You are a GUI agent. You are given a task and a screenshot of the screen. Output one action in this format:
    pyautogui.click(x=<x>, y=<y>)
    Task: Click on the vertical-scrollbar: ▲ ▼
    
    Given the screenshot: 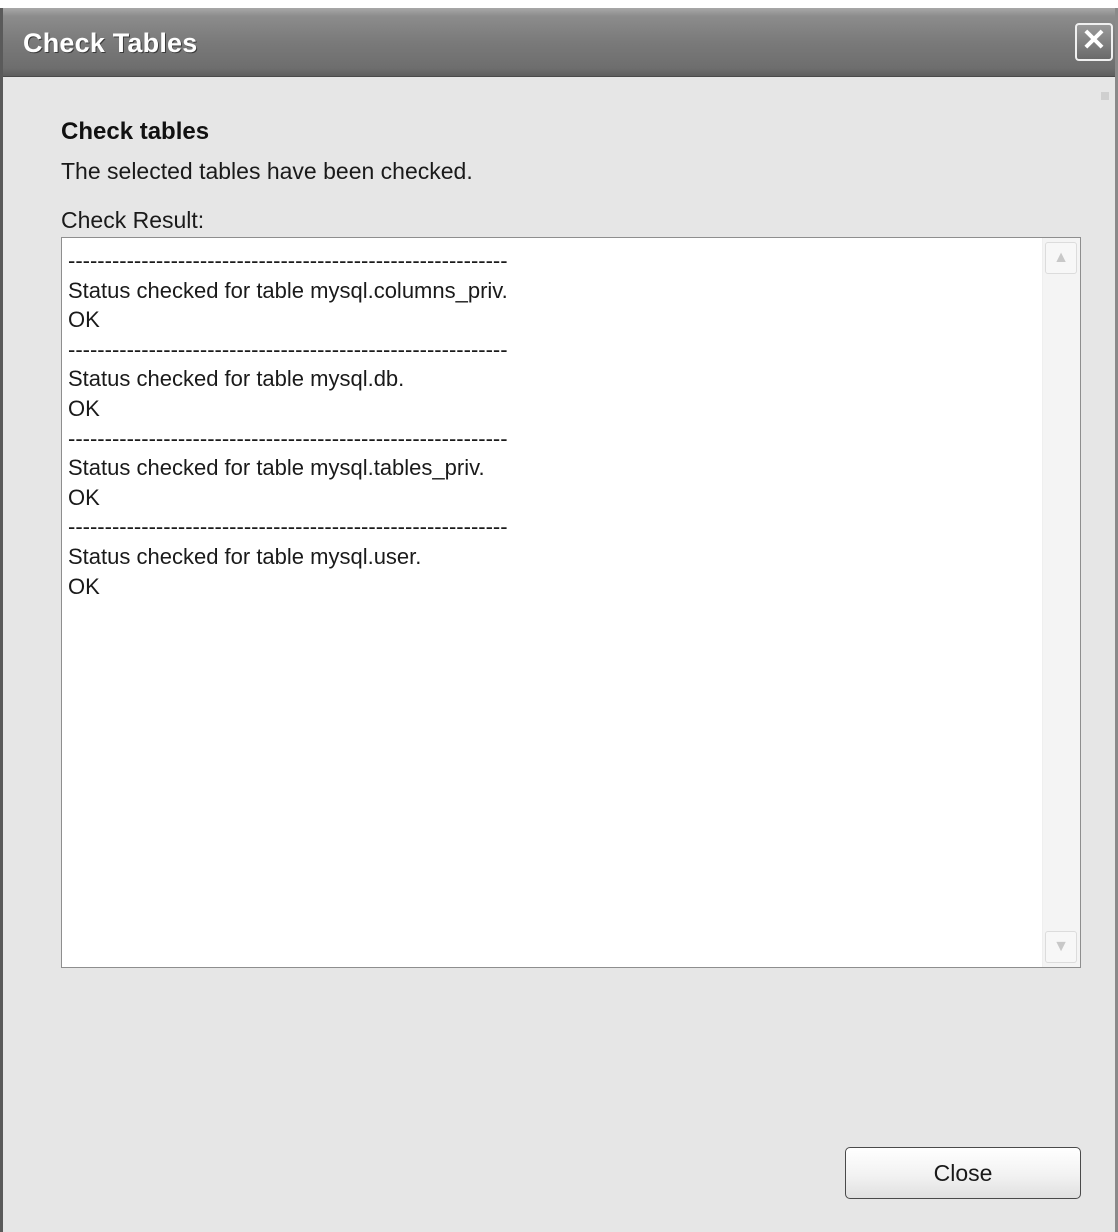 What is the action you would take?
    pyautogui.click(x=1061, y=602)
    